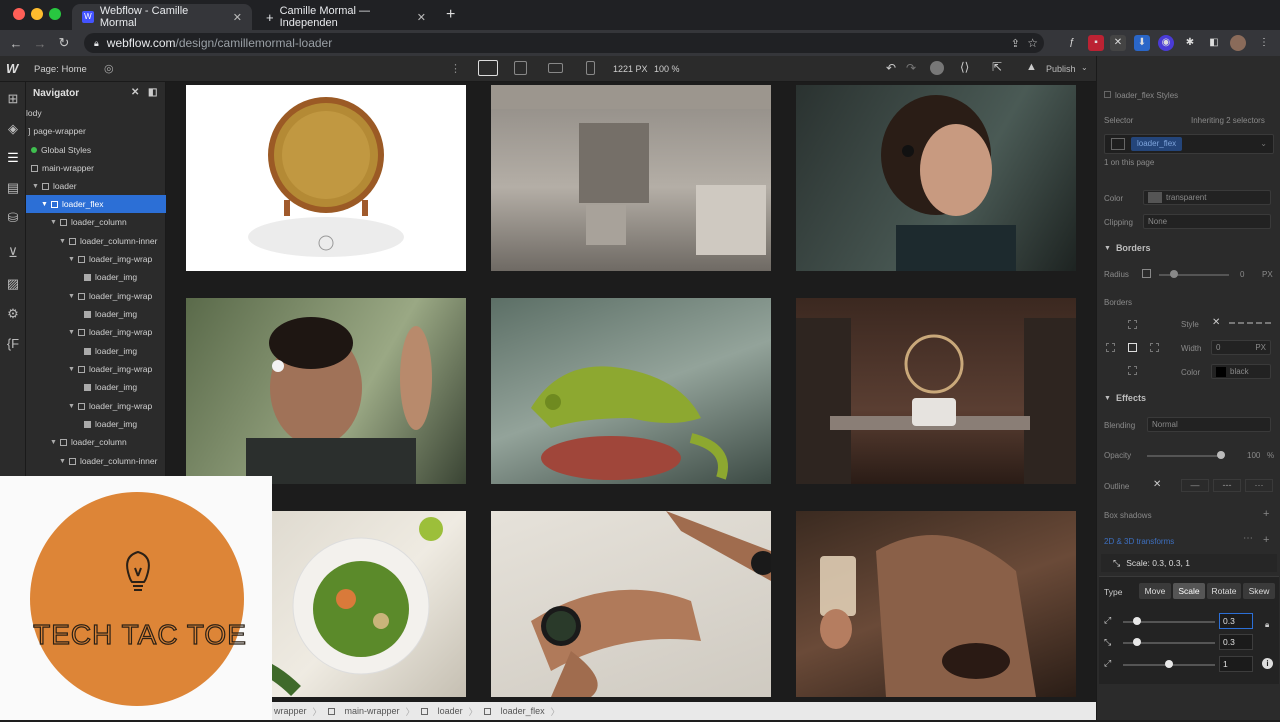 This screenshot has height=722, width=1280. I want to click on clipping-select: None, so click(1207, 221).